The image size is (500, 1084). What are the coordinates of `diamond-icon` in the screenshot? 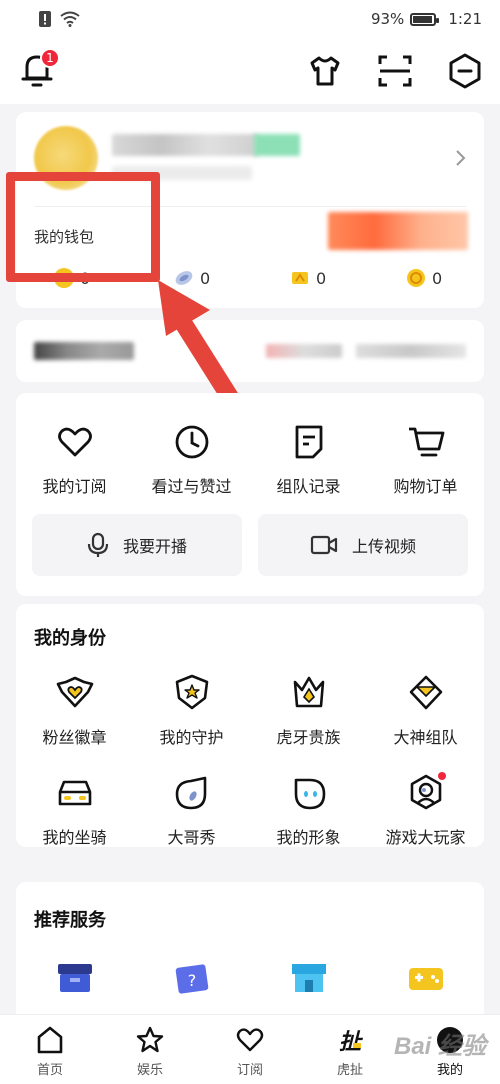 It's located at (425, 692).